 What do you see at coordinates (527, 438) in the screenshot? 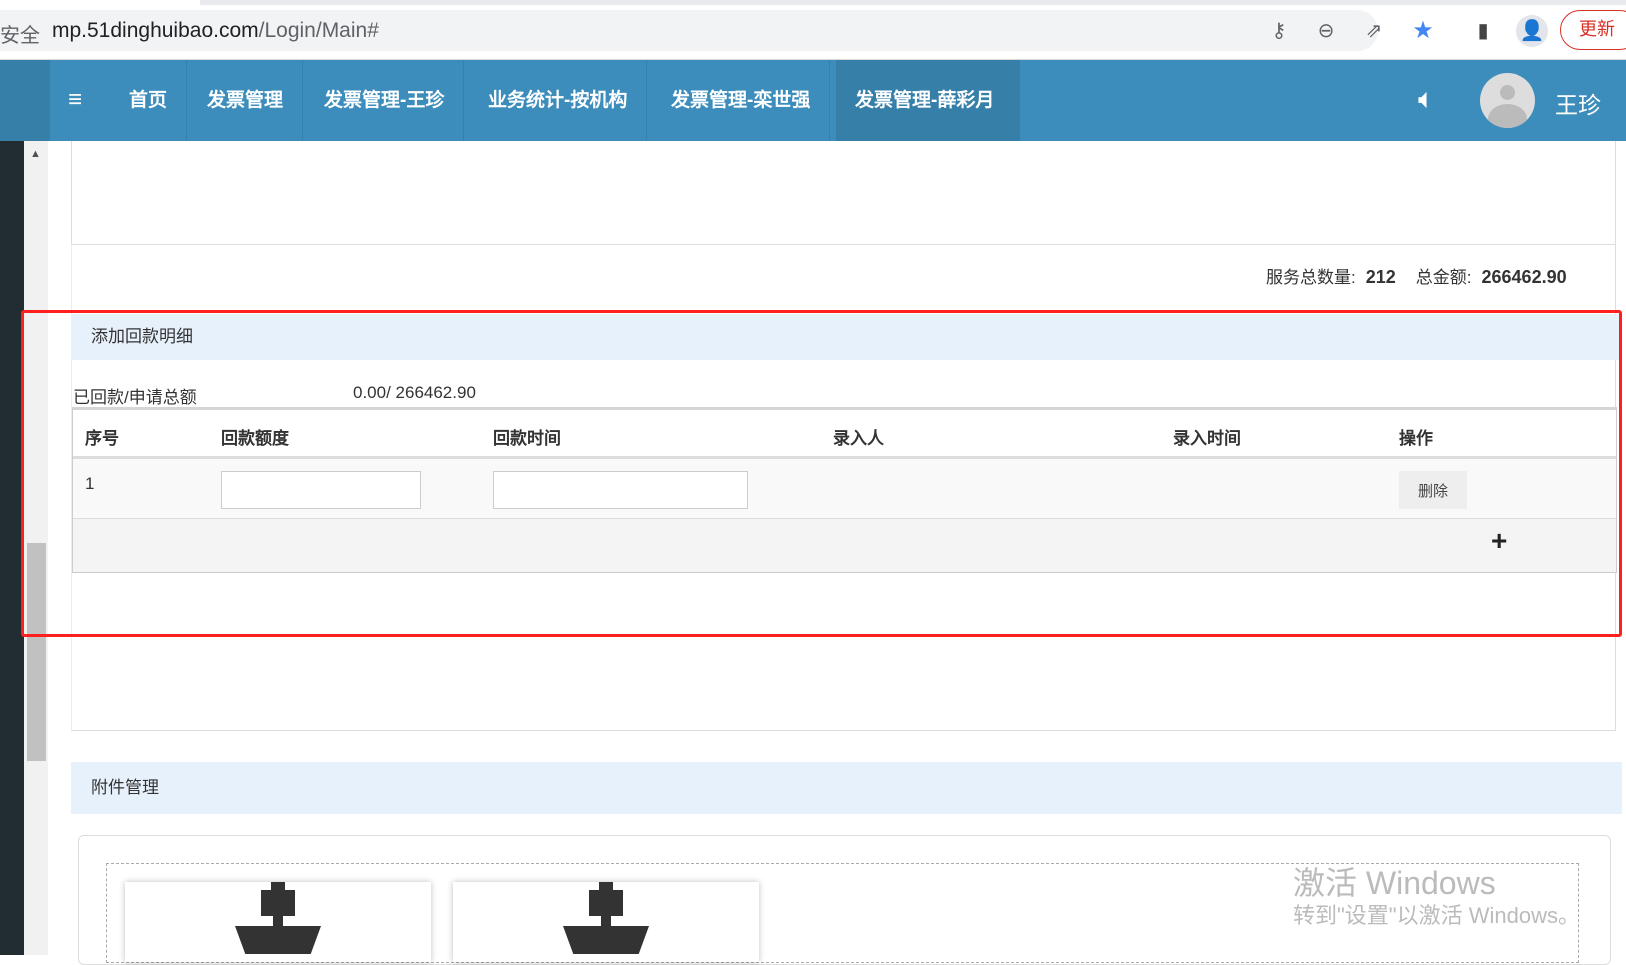
I see `col-time: 回款时间` at bounding box center [527, 438].